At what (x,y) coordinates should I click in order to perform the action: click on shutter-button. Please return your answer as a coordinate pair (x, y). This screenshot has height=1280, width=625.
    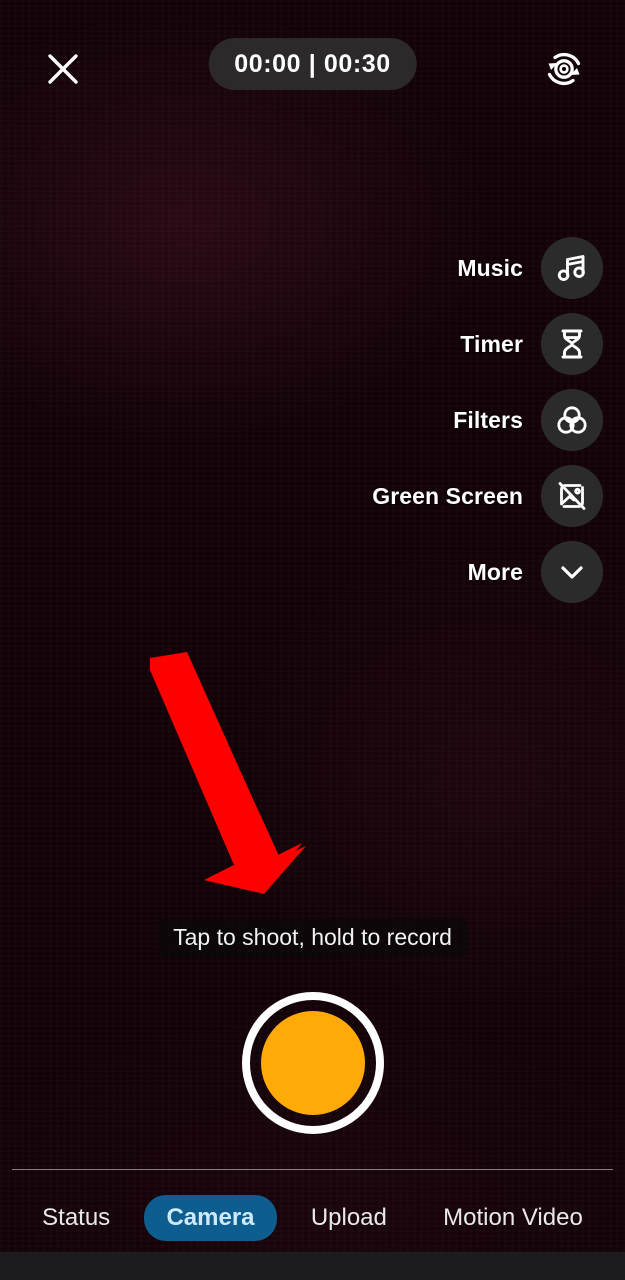
    Looking at the image, I should click on (312, 1063).